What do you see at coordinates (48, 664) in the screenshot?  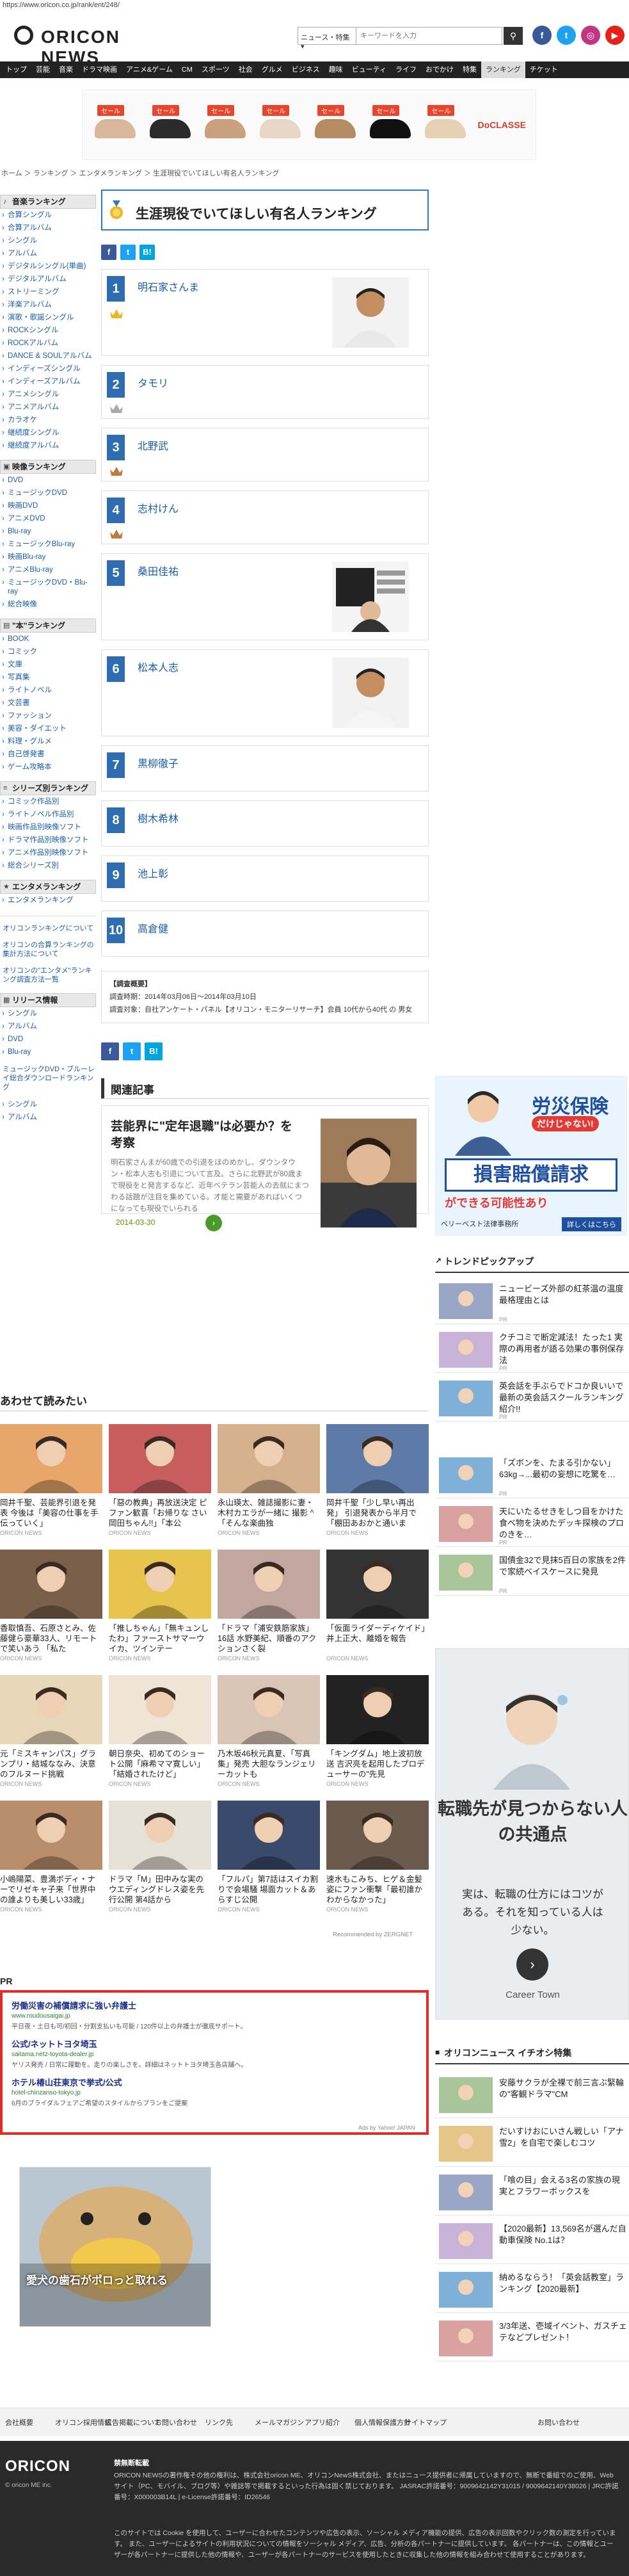 I see `sidebar-item: 文庫` at bounding box center [48, 664].